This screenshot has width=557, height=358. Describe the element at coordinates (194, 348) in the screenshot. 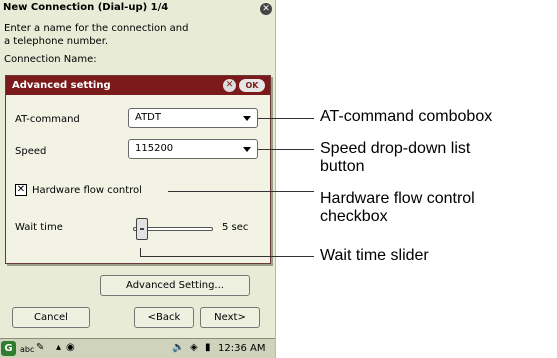

I see `network-icon: ◈` at that location.